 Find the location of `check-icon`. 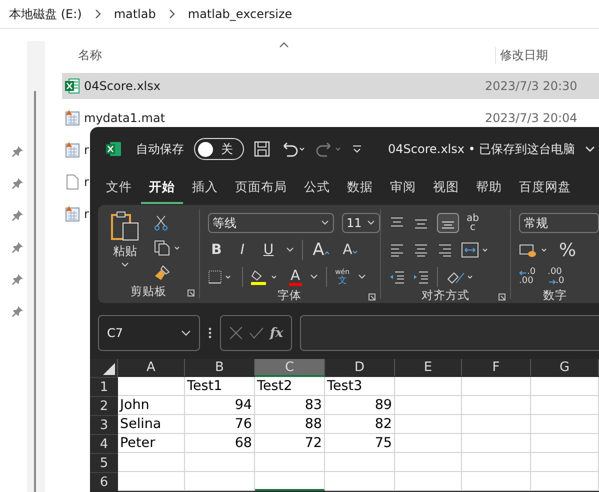

check-icon is located at coordinates (256, 333).